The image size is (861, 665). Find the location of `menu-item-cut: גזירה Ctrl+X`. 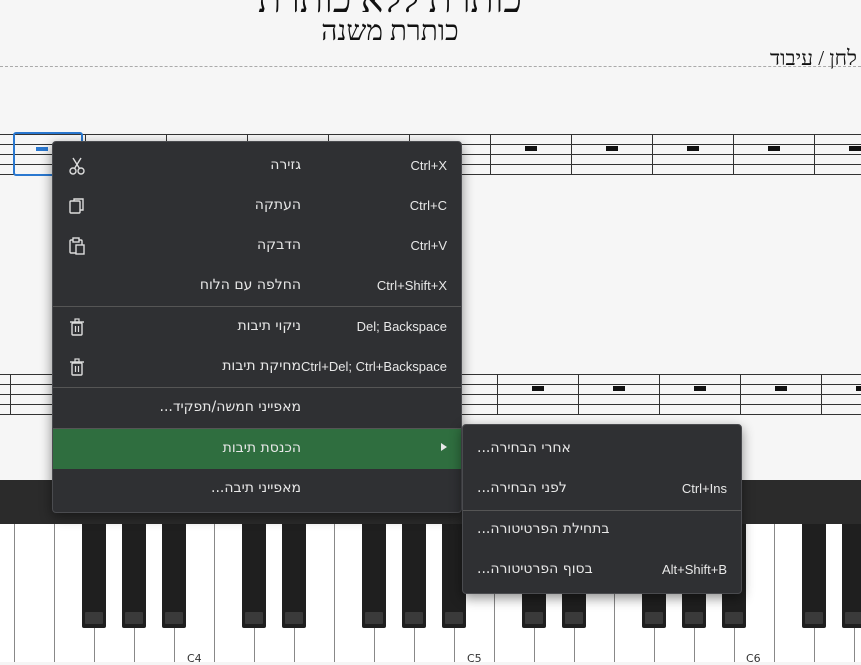

menu-item-cut: גזירה Ctrl+X is located at coordinates (257, 166).